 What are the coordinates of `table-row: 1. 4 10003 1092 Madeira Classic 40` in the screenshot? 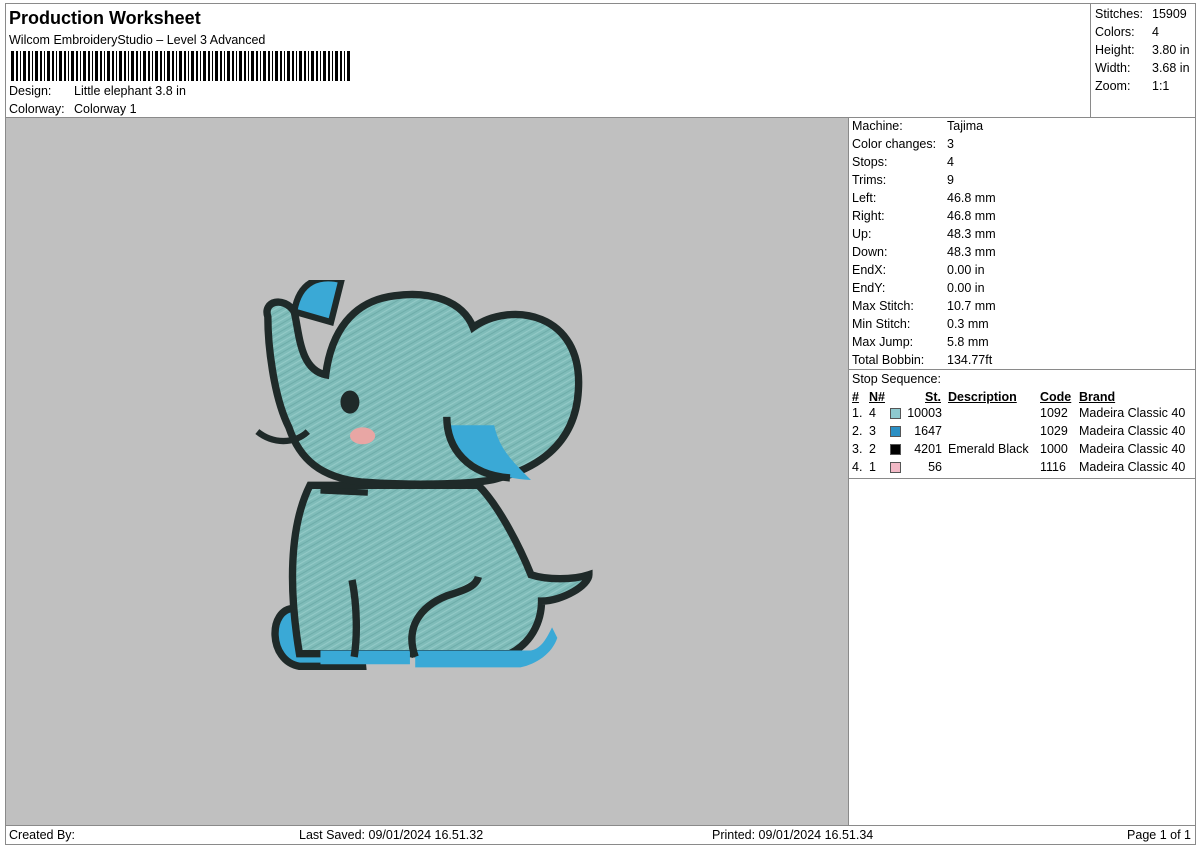 It's located at (1022, 415).